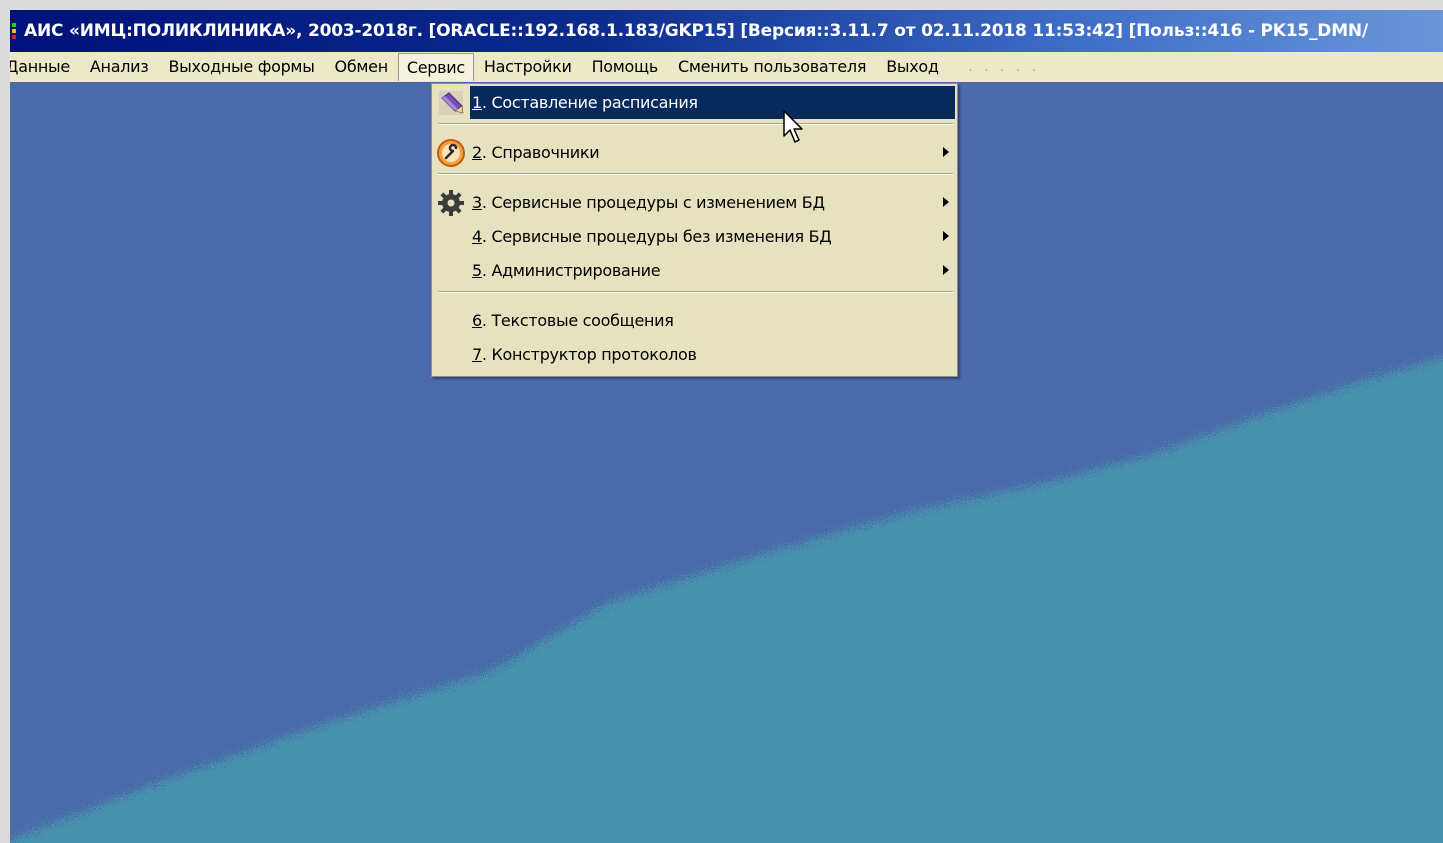  Describe the element at coordinates (694, 152) in the screenshot. I see `menu-item-references: 2. Справочники` at that location.